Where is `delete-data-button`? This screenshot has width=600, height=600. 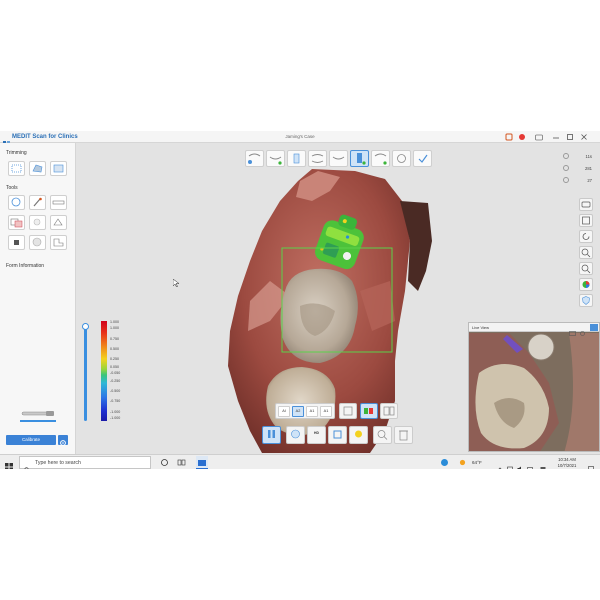
delete-data-button is located at coordinates (403, 435).